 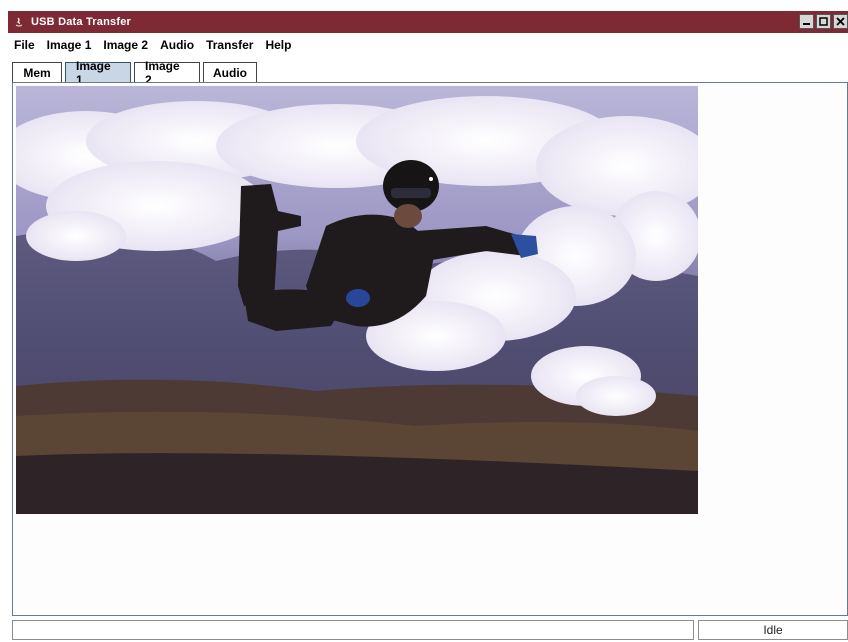 What do you see at coordinates (167, 73) in the screenshot?
I see `tab-image-2: Image 2` at bounding box center [167, 73].